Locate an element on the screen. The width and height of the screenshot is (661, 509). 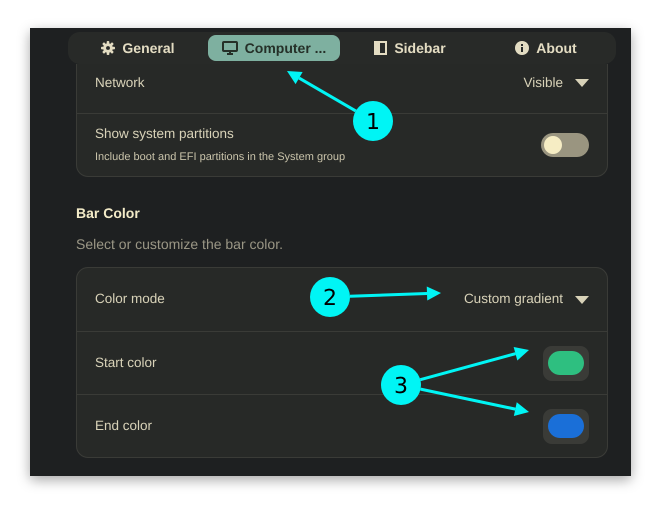
info-icon is located at coordinates (522, 48).